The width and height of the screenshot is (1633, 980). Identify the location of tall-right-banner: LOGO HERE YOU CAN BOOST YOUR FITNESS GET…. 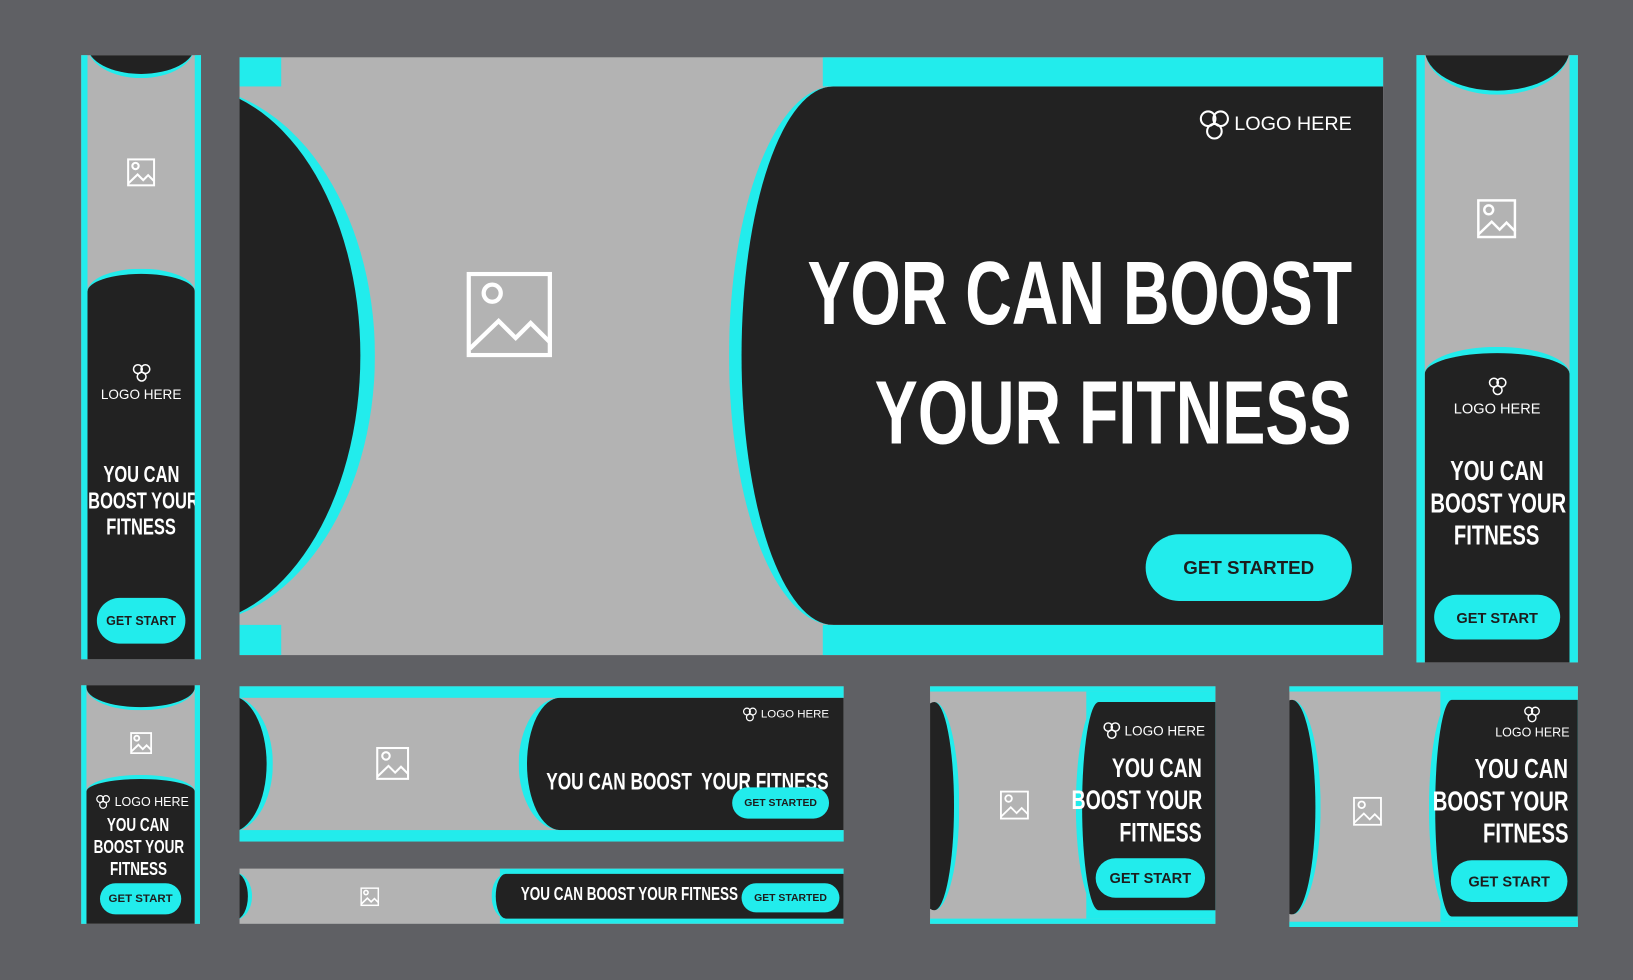
(1497, 359).